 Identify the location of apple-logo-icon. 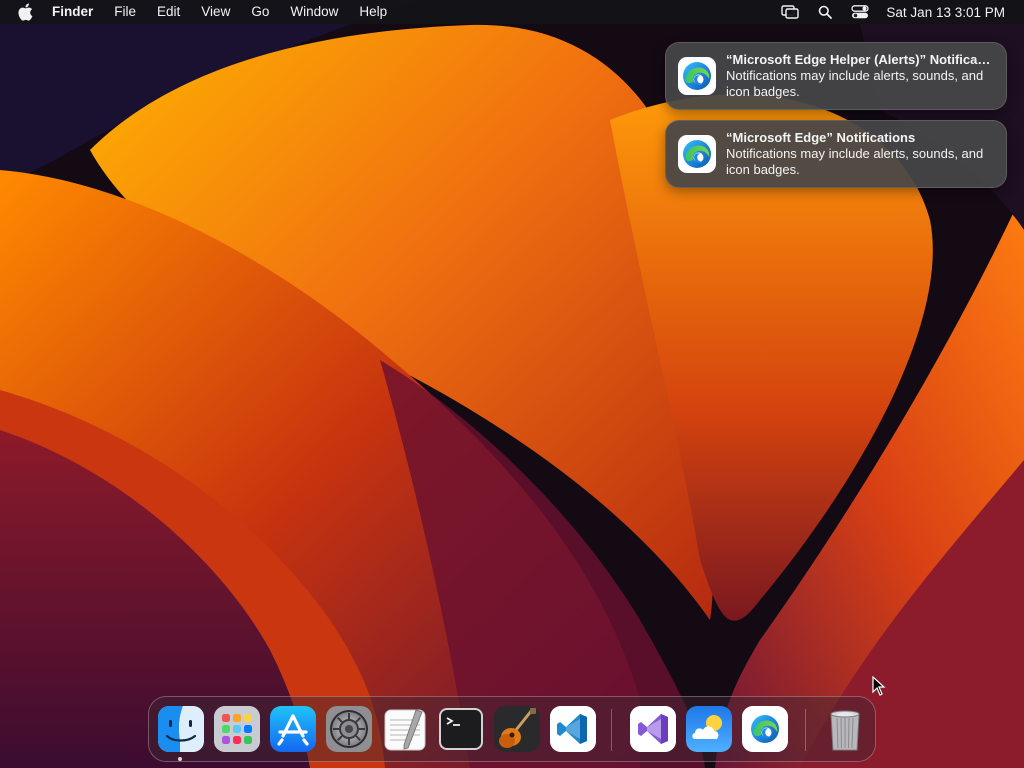
(26, 12).